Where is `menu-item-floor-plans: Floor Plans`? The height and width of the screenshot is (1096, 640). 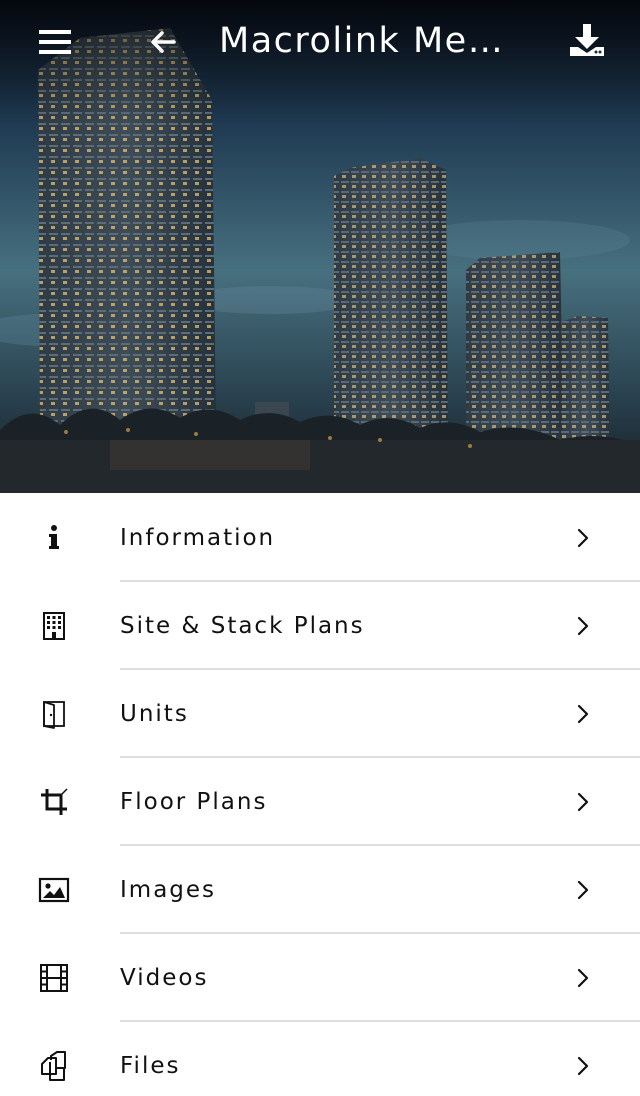 menu-item-floor-plans: Floor Plans is located at coordinates (320, 802).